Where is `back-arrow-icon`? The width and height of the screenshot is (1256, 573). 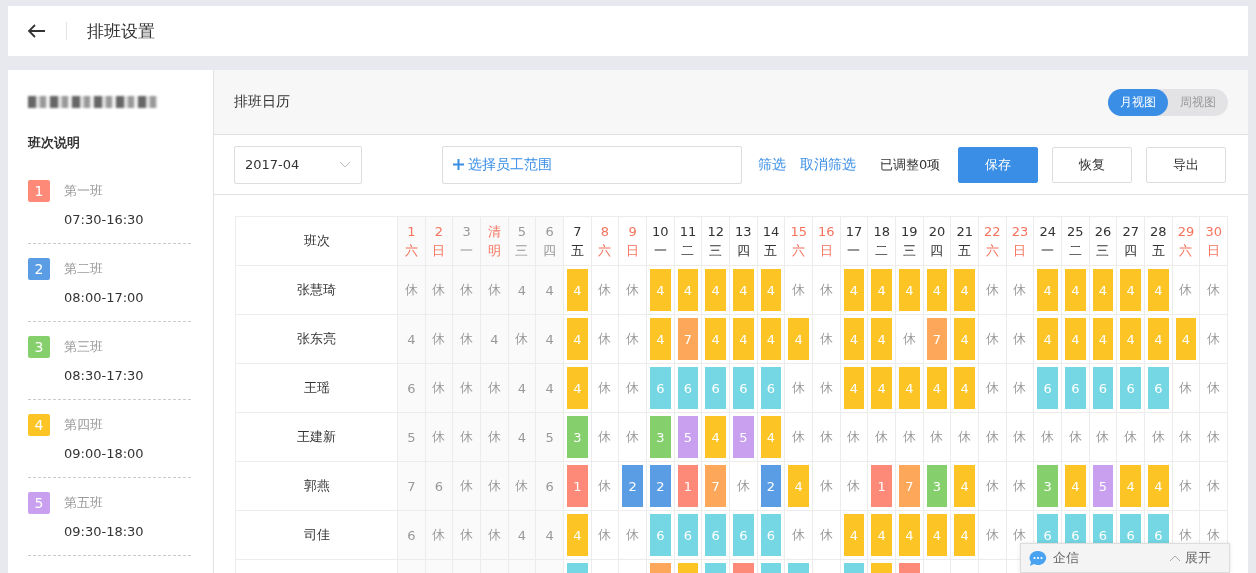
back-arrow-icon is located at coordinates (37, 31).